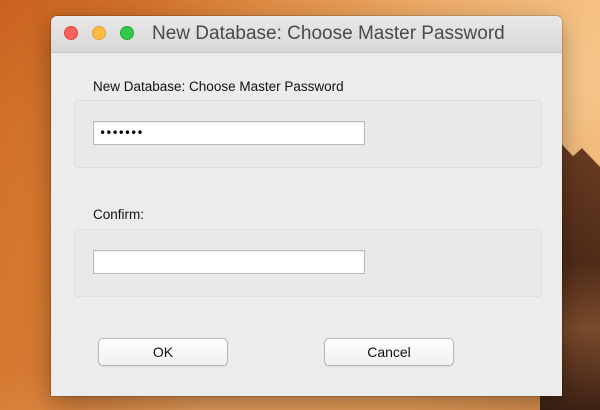  What do you see at coordinates (71, 33) in the screenshot?
I see `close-window-icon` at bounding box center [71, 33].